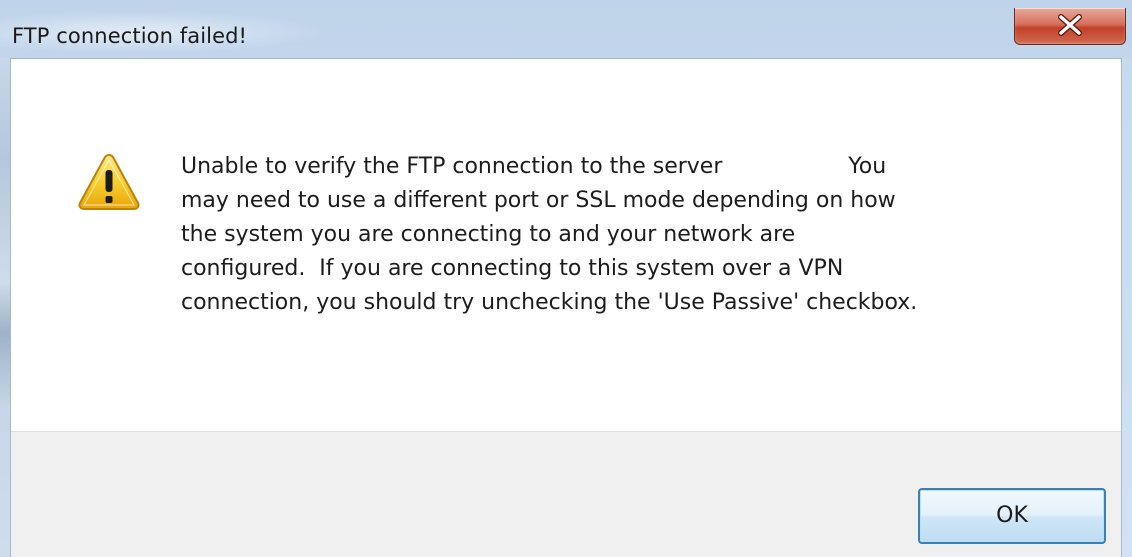 The height and width of the screenshot is (557, 1132). I want to click on ok-button: OK, so click(1012, 516).